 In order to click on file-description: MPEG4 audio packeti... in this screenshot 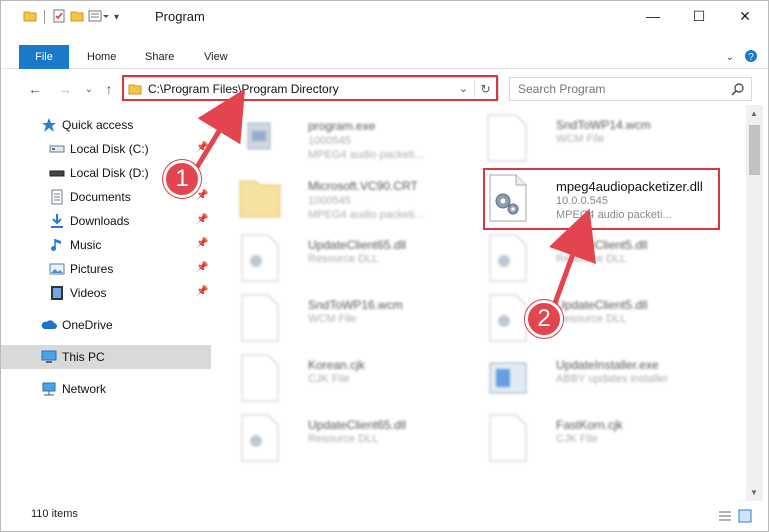, I will do `click(366, 215)`.